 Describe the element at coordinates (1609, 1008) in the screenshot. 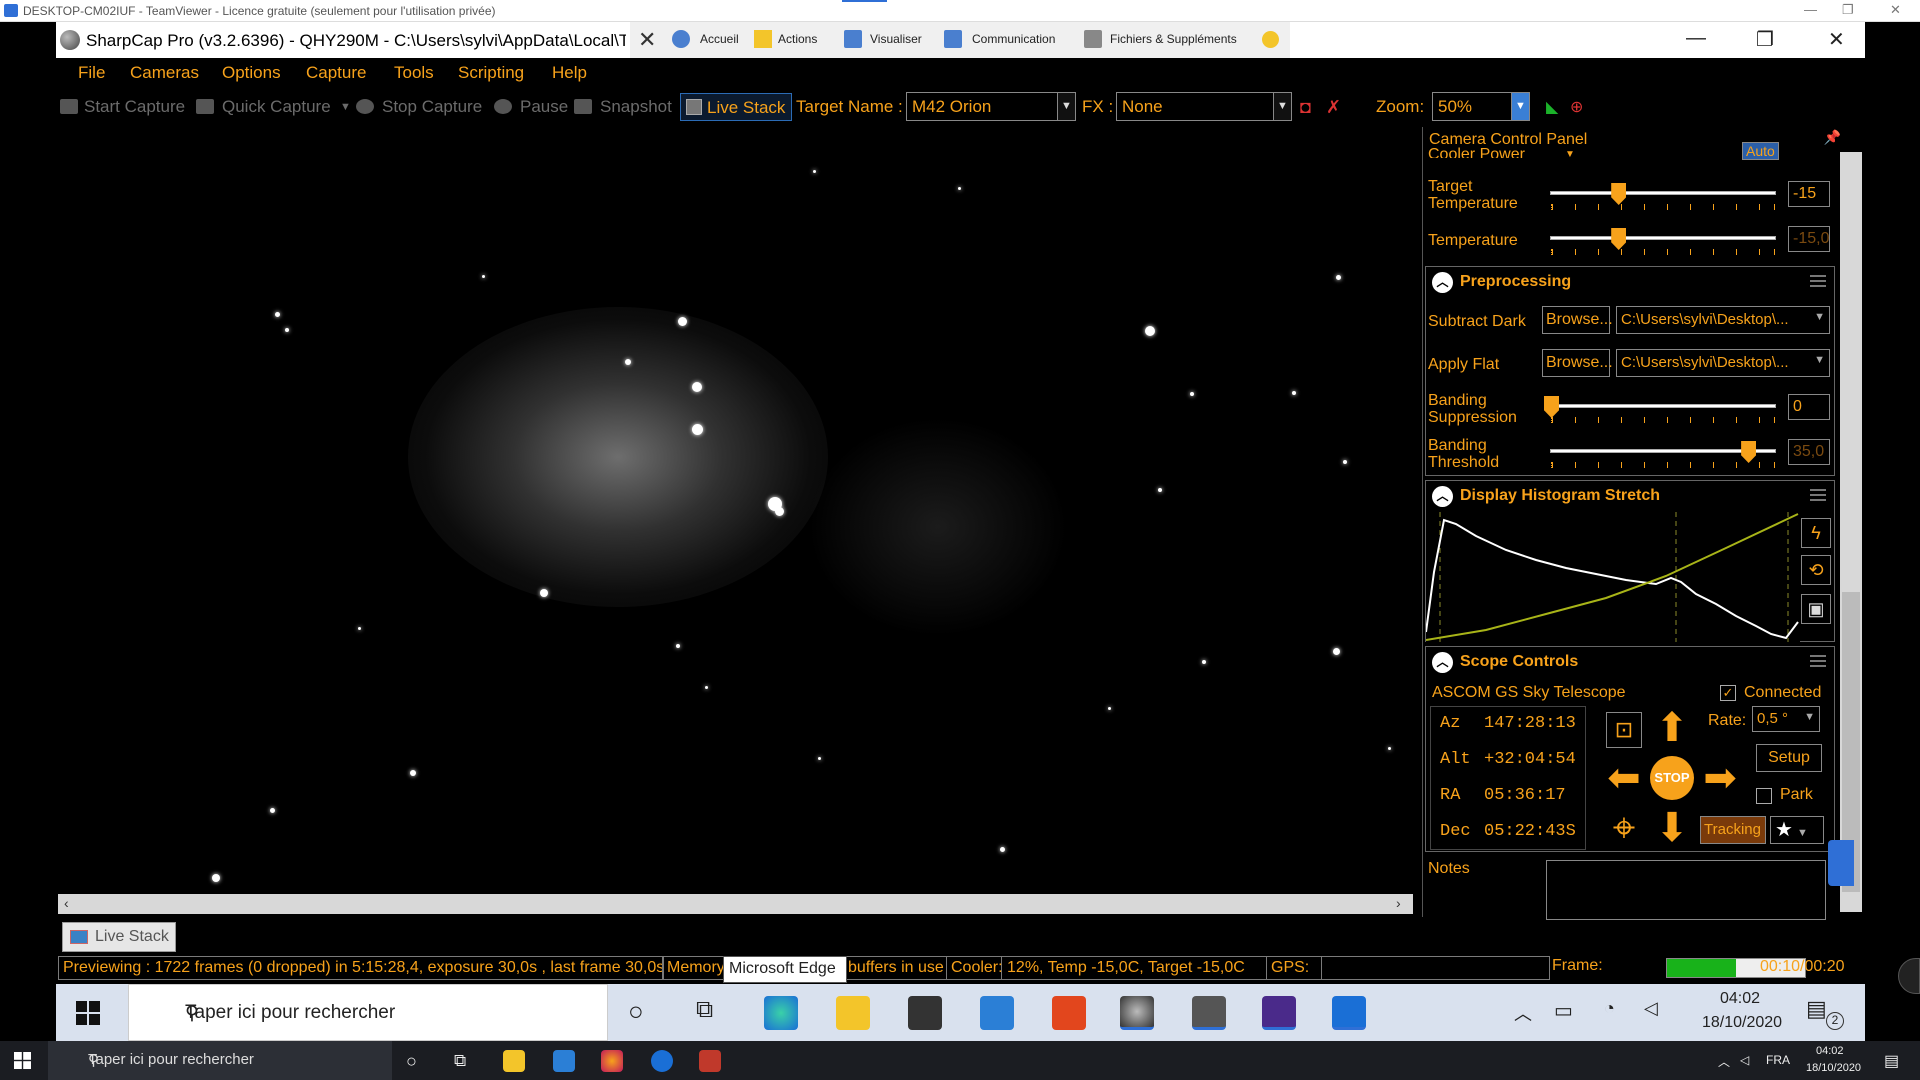

I see `wifi-icon: ◔` at that location.